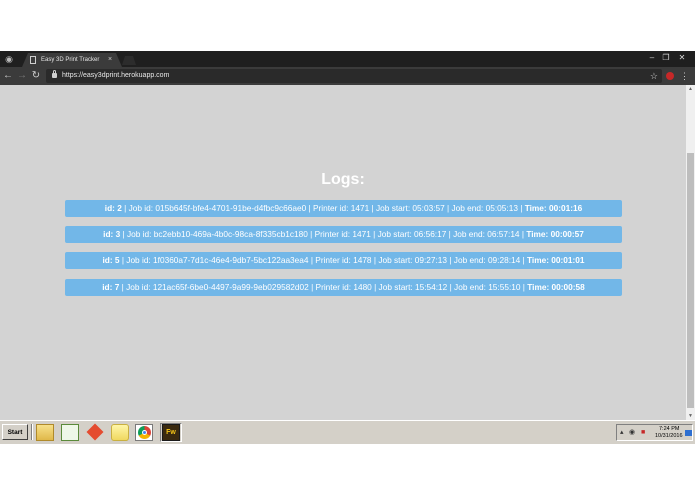 The height and width of the screenshot is (494, 695). I want to click on taskbar-separator, so click(32, 432).